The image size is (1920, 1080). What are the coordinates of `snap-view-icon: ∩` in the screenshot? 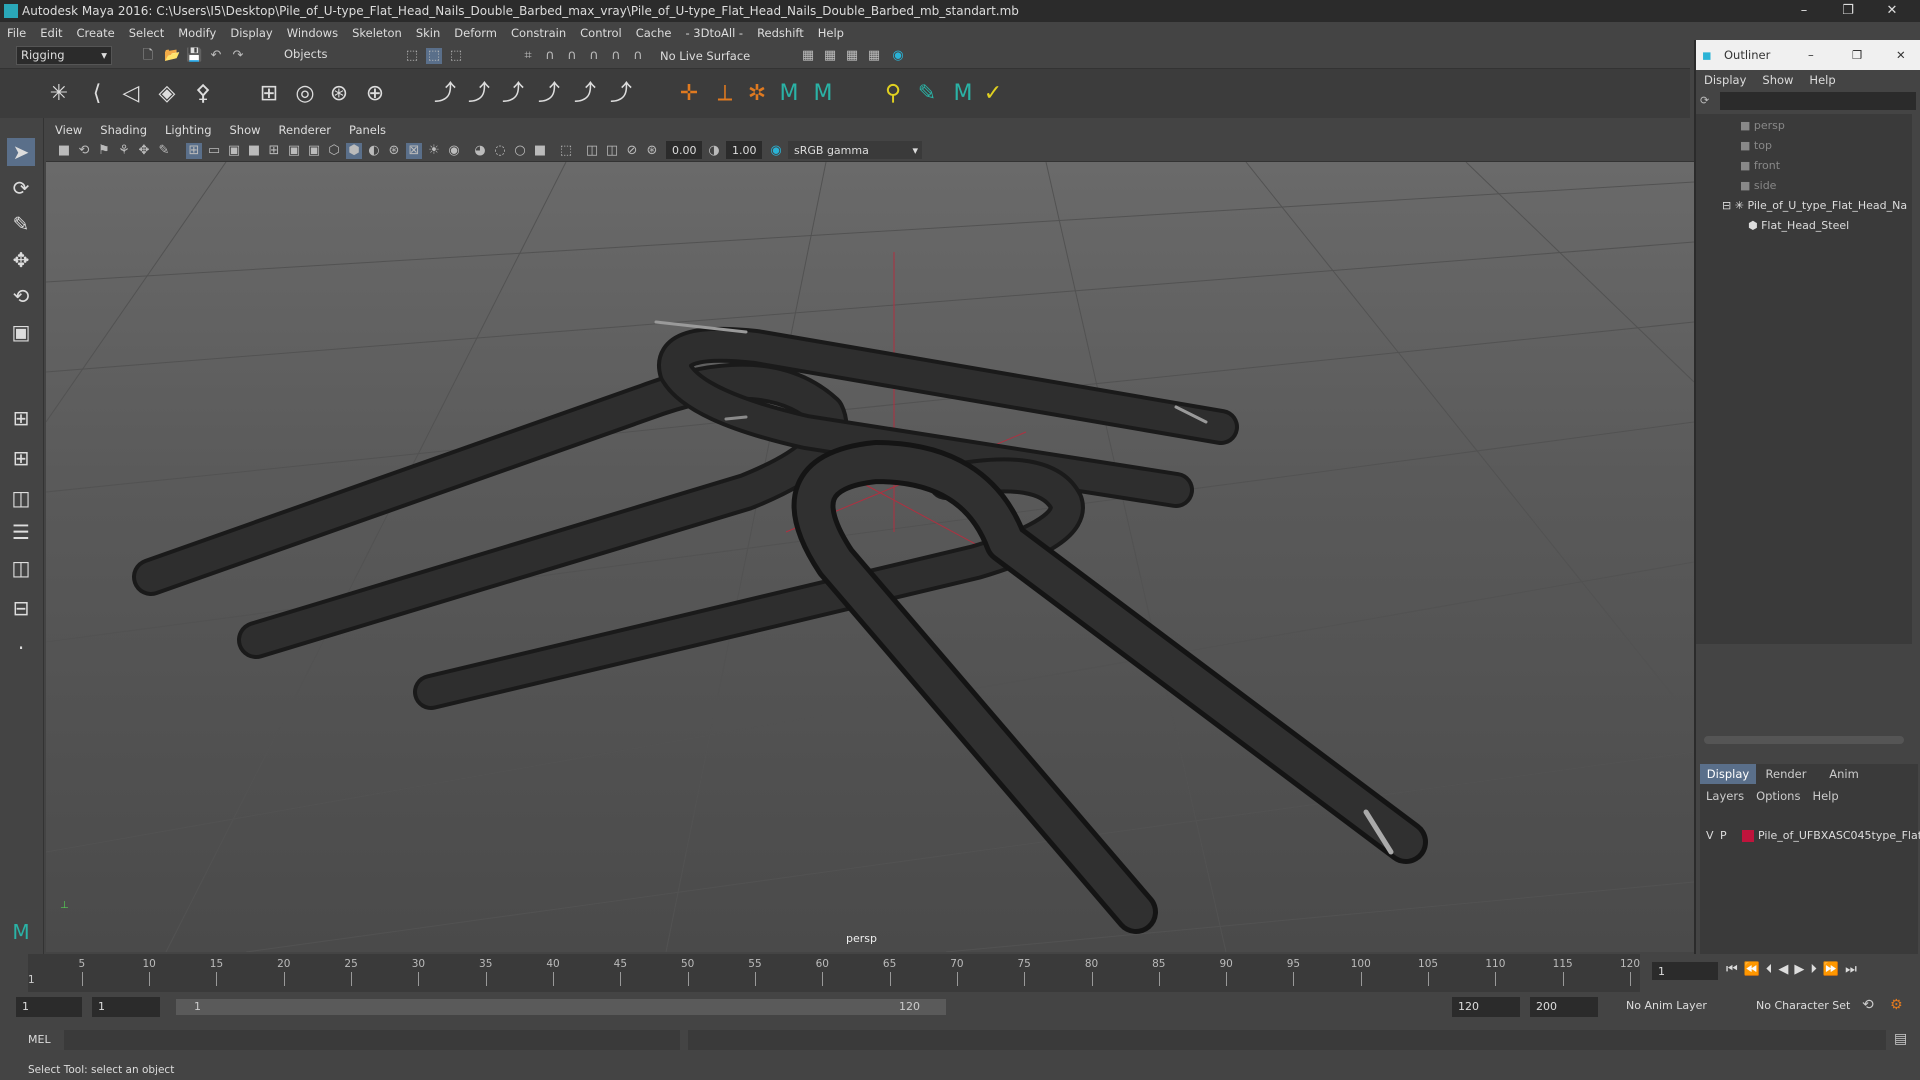 It's located at (594, 56).